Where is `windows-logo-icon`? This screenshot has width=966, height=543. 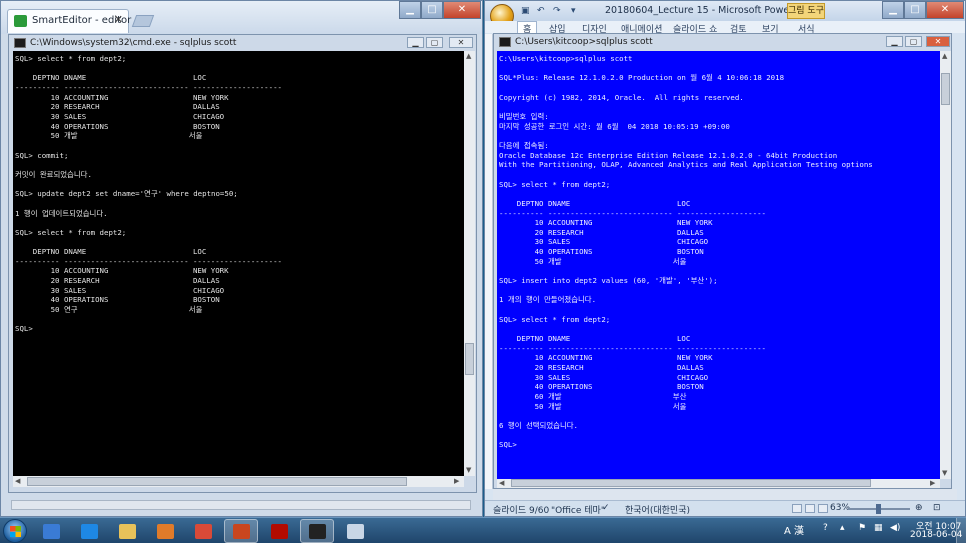 windows-logo-icon is located at coordinates (15, 531).